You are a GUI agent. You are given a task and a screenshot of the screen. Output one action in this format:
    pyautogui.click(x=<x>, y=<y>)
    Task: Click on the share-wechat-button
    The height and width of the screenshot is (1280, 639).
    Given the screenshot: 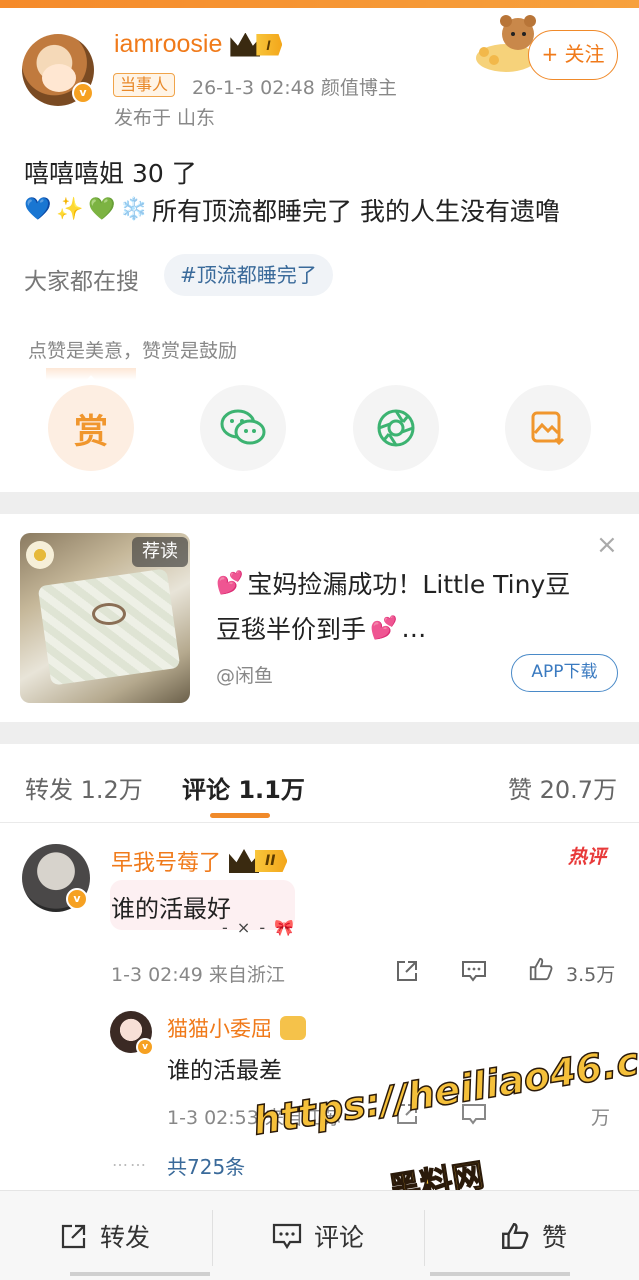 What is the action you would take?
    pyautogui.click(x=243, y=428)
    